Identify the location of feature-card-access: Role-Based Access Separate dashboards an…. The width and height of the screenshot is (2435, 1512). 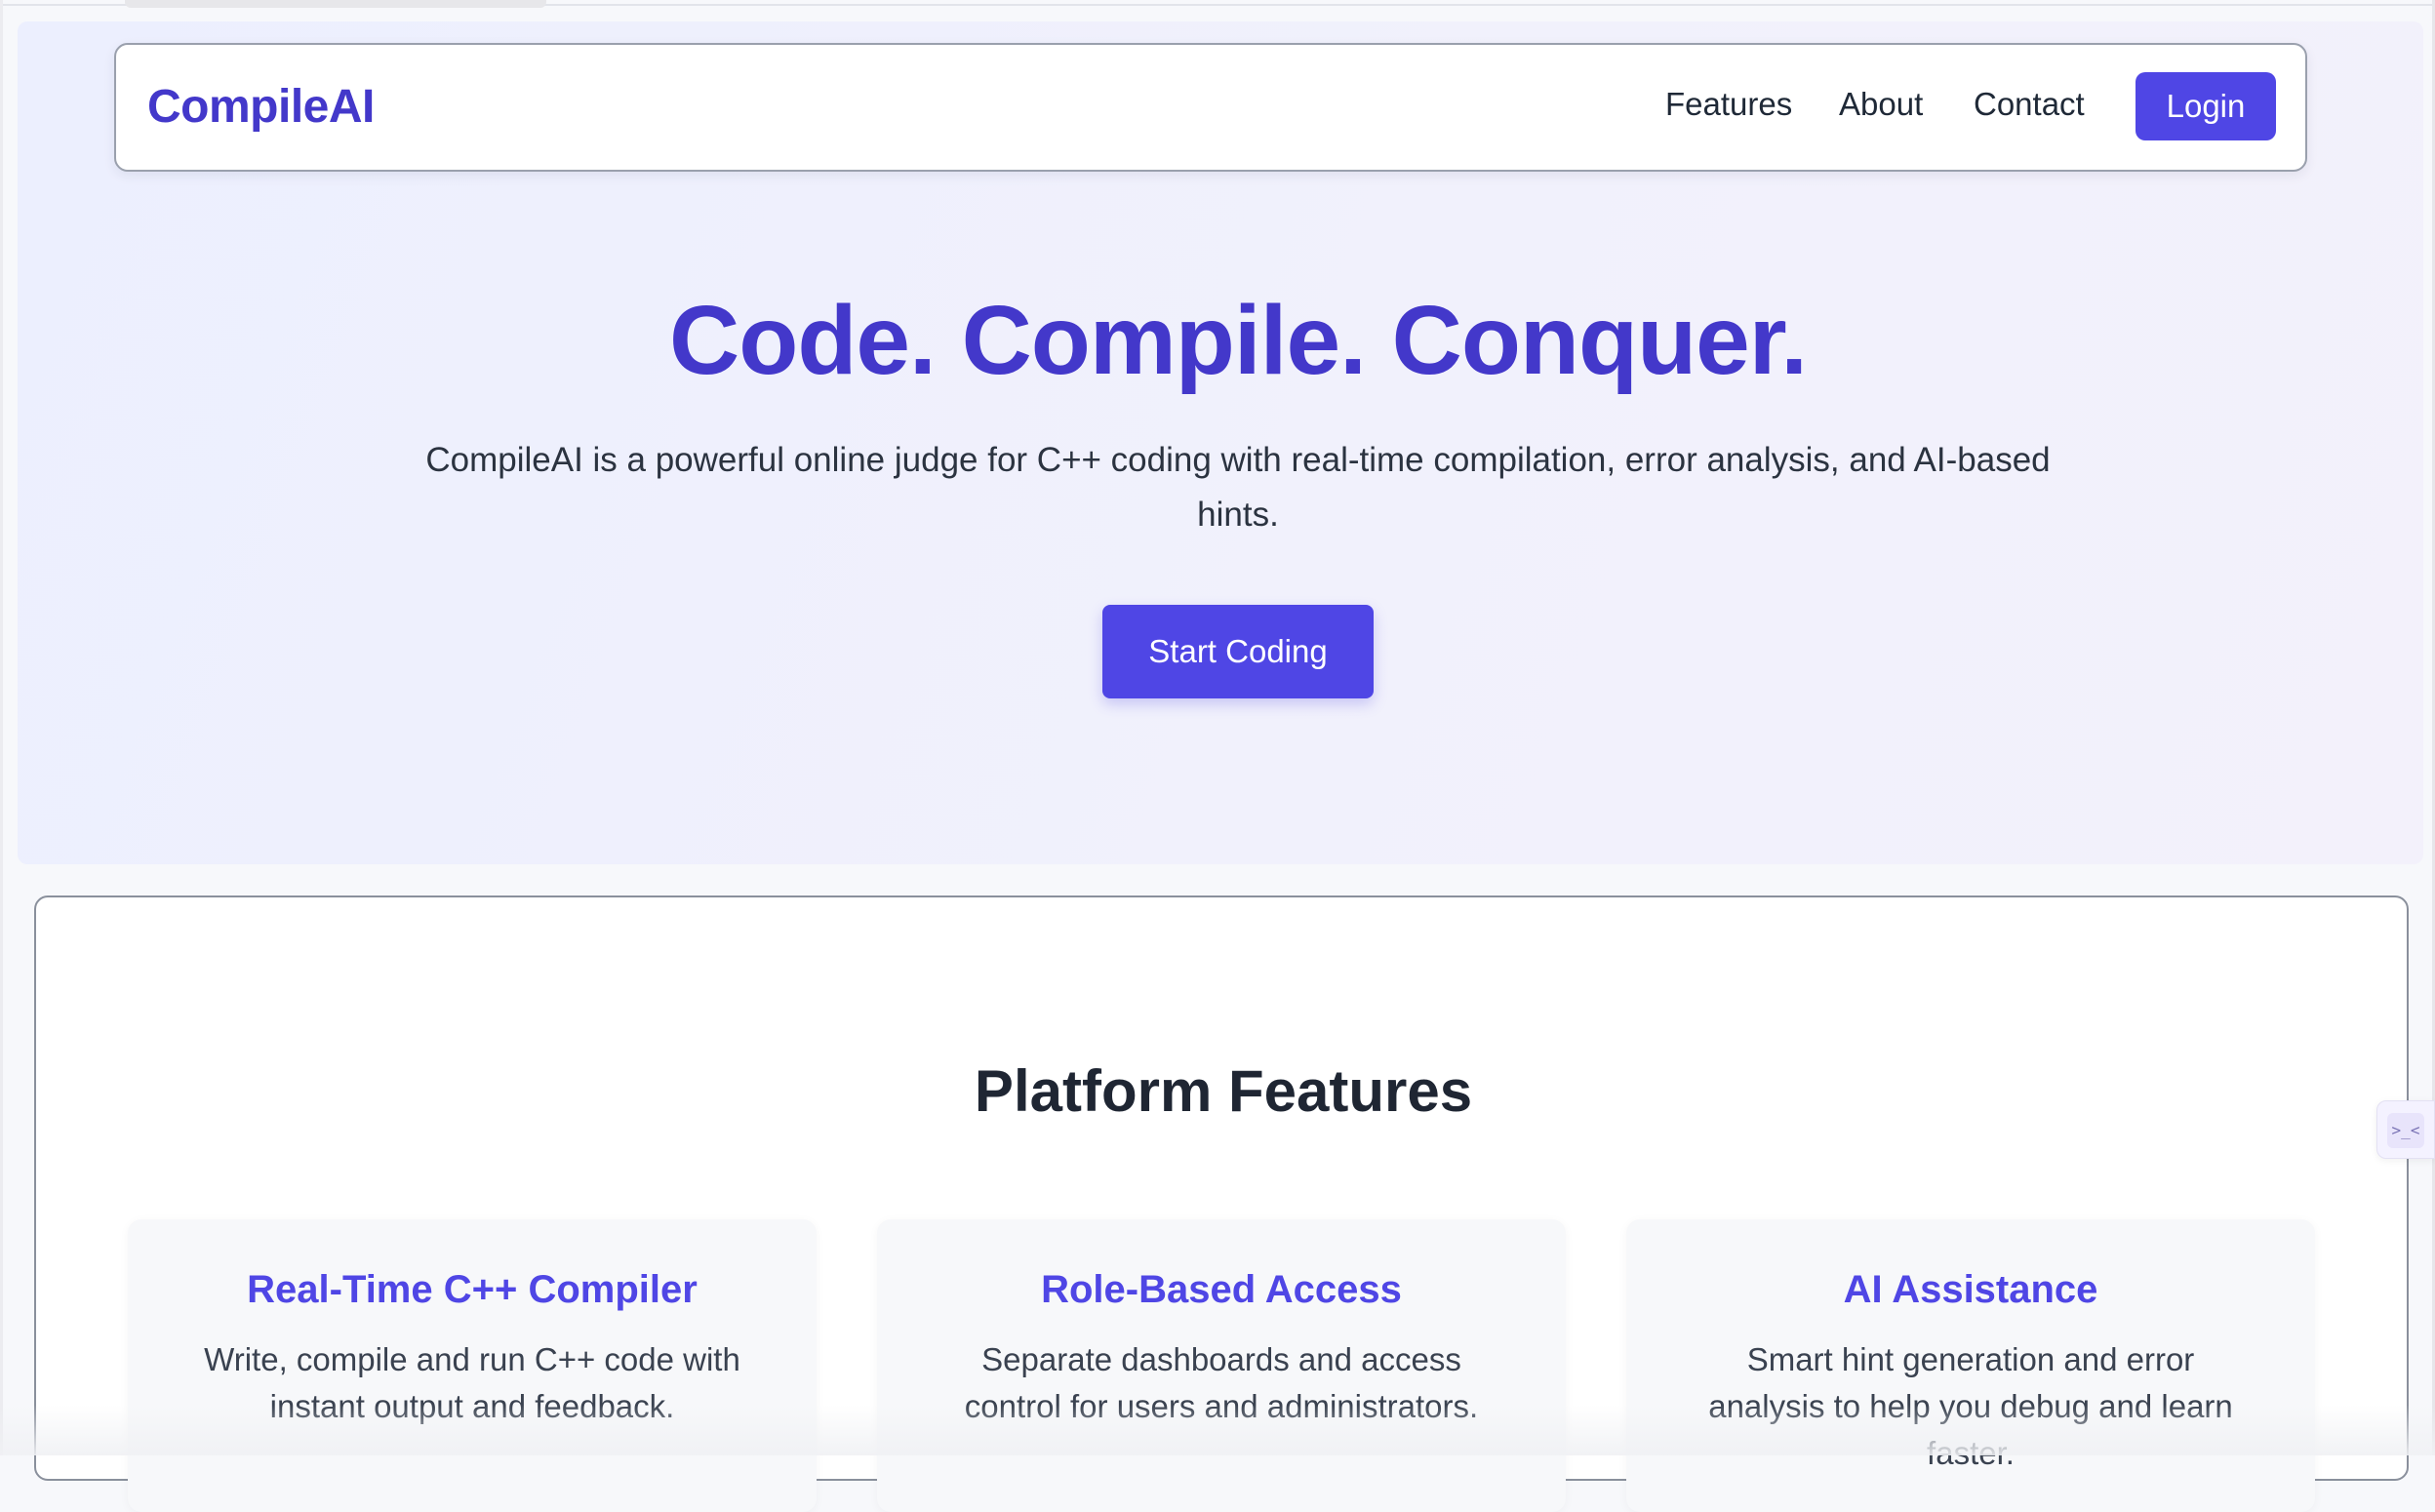
(1221, 1365).